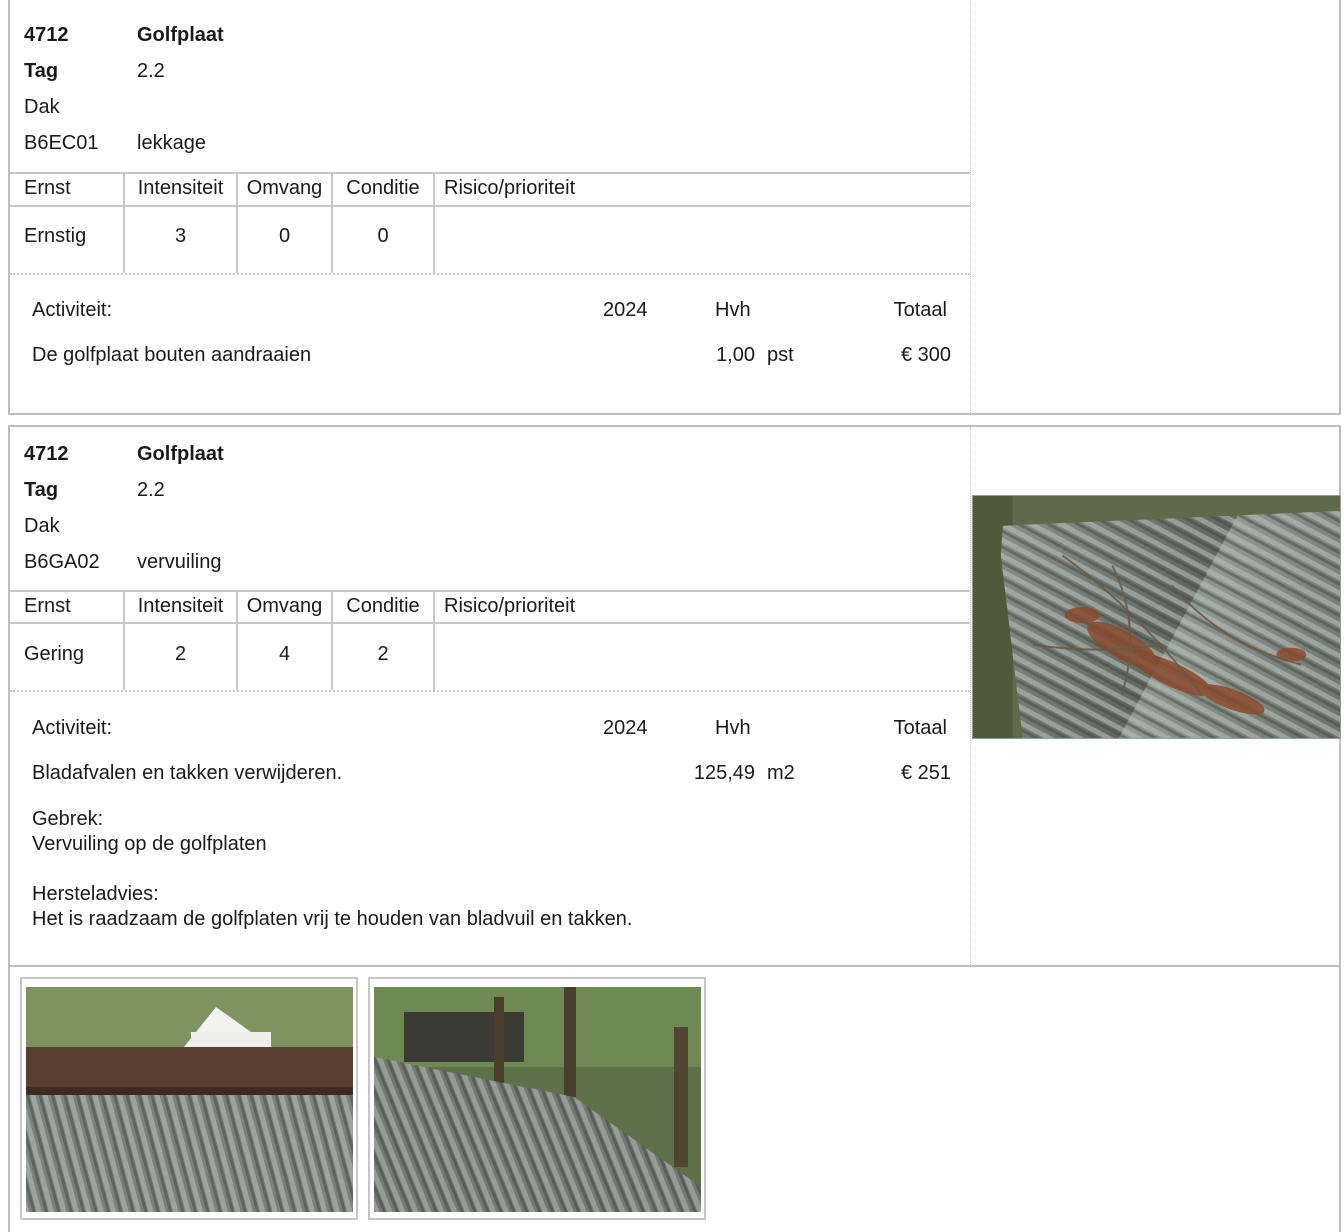  I want to click on gebrek-text: Vervuiling op de golfplaten, so click(149, 844).